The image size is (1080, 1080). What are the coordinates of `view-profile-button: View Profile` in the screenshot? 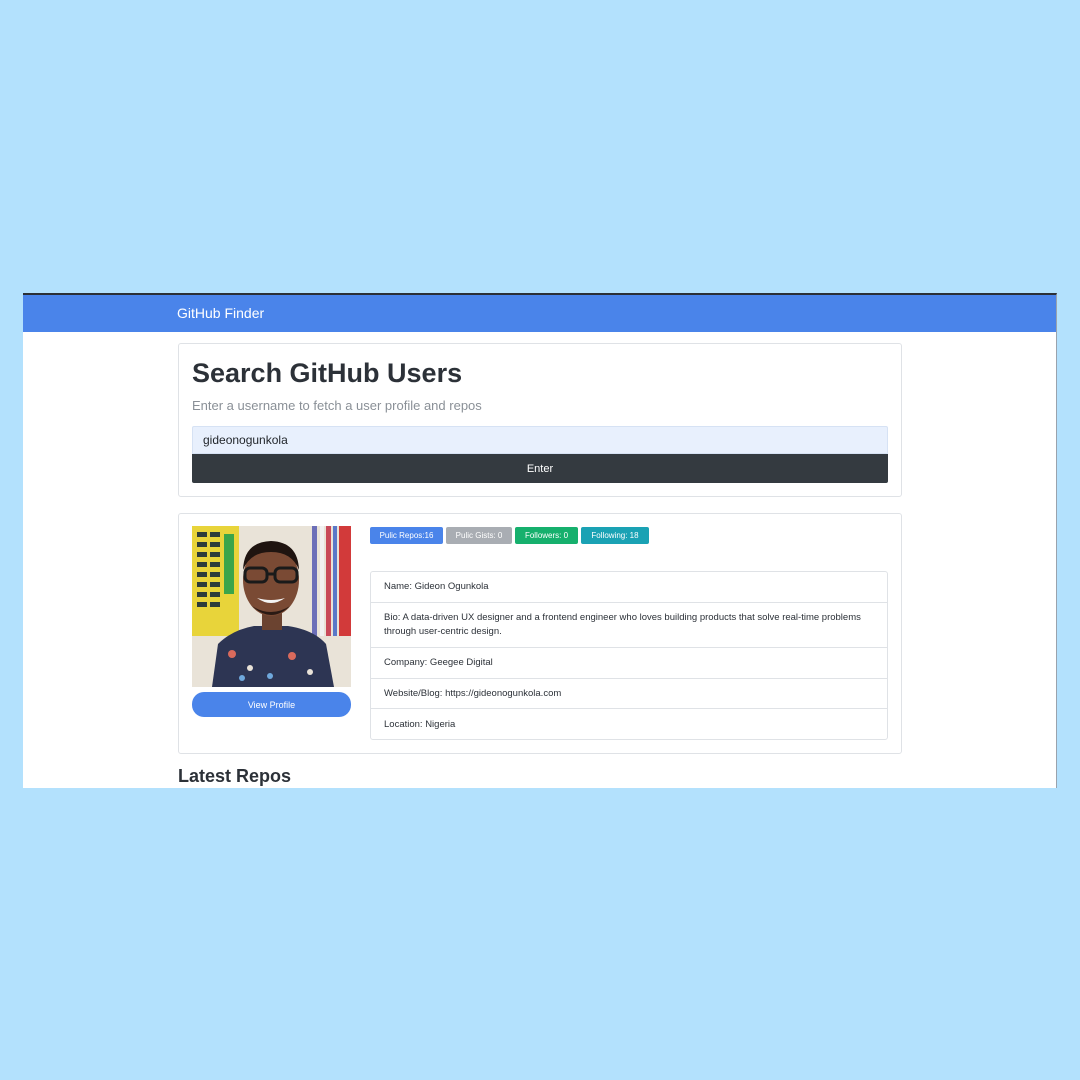 It's located at (271, 704).